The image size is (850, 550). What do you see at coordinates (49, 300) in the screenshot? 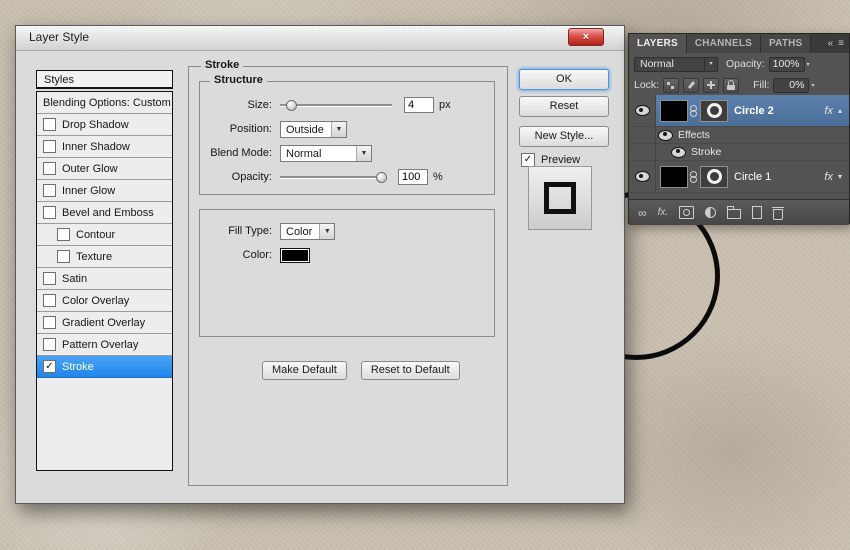
I see `color-overlay-checkbox` at bounding box center [49, 300].